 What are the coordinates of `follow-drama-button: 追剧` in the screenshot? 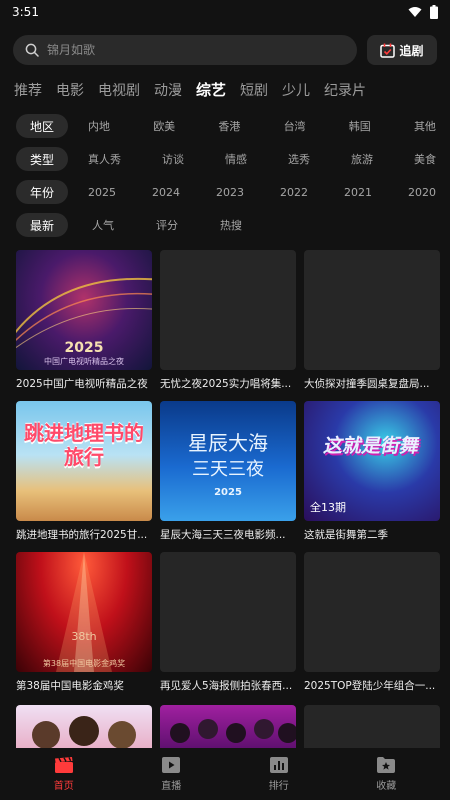 It's located at (402, 50).